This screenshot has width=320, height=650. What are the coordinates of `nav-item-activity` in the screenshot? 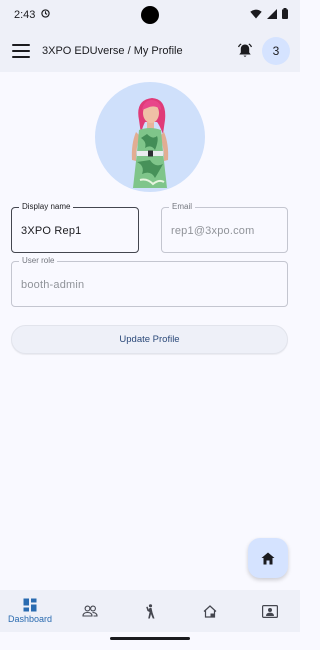 It's located at (150, 611).